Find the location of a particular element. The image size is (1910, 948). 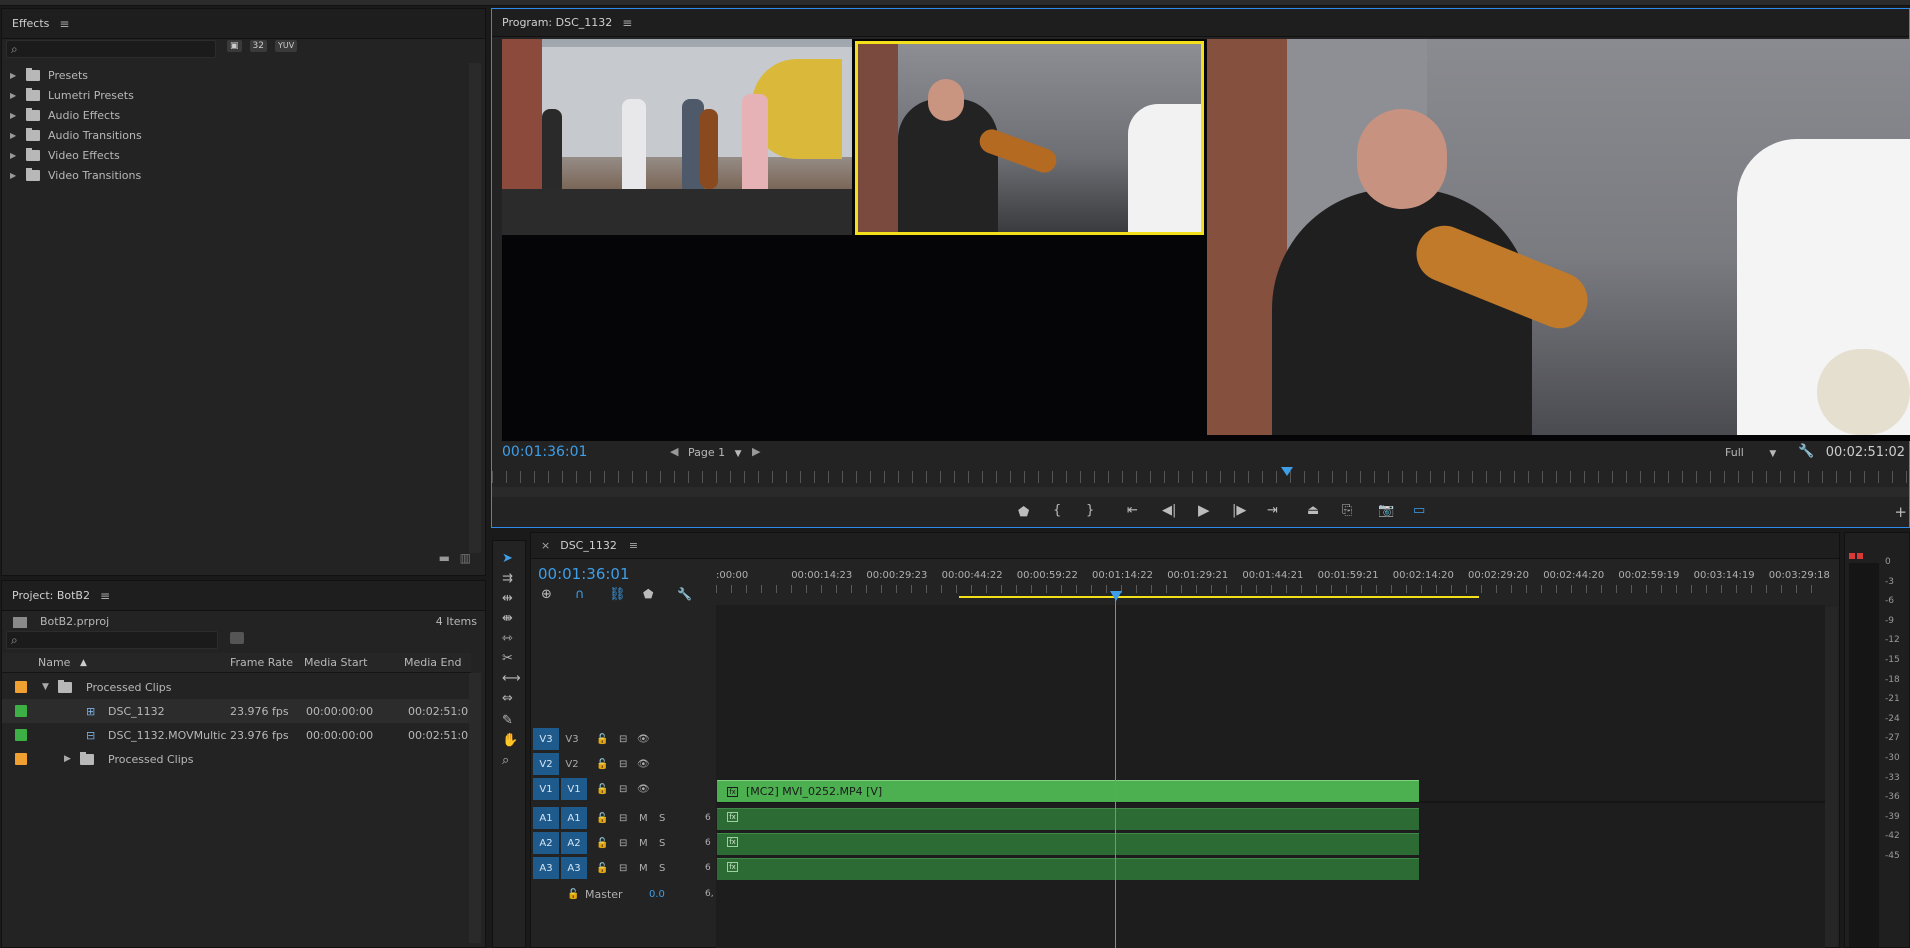

rate-stretch-tool-icon: ⇿ is located at coordinates (507, 638).